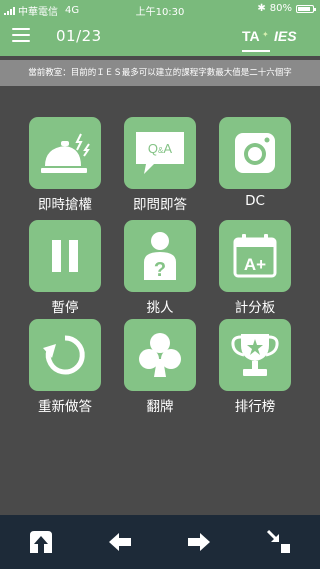 This screenshot has height=569, width=320. What do you see at coordinates (64, 355) in the screenshot?
I see `refresh-icon` at bounding box center [64, 355].